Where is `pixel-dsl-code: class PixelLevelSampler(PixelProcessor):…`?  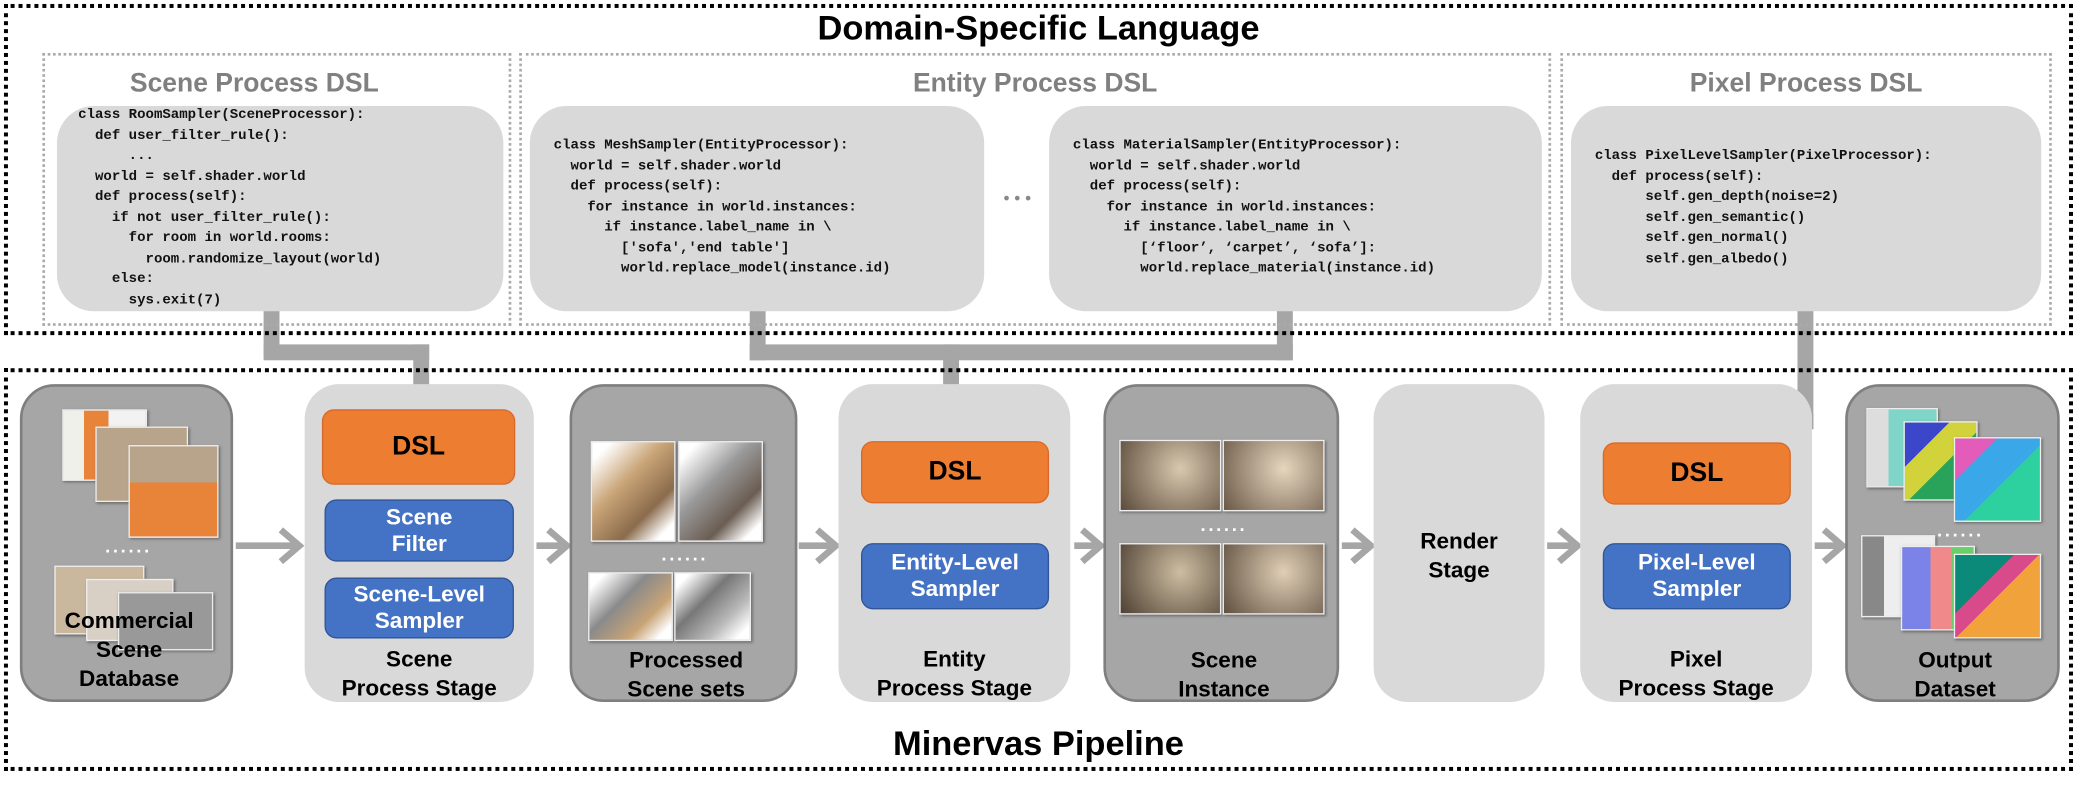 pixel-dsl-code: class PixelLevelSampler(PixelProcessor):… is located at coordinates (1806, 208).